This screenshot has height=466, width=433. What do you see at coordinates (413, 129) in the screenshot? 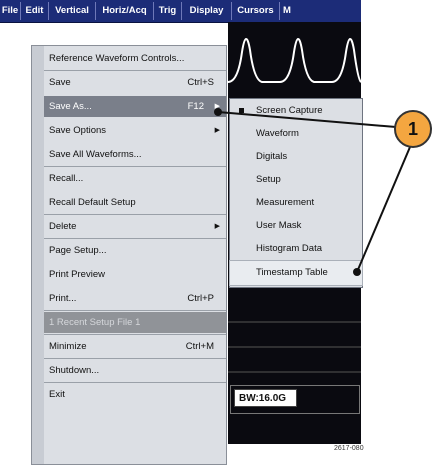
I see `callout-number-badge: 1` at bounding box center [413, 129].